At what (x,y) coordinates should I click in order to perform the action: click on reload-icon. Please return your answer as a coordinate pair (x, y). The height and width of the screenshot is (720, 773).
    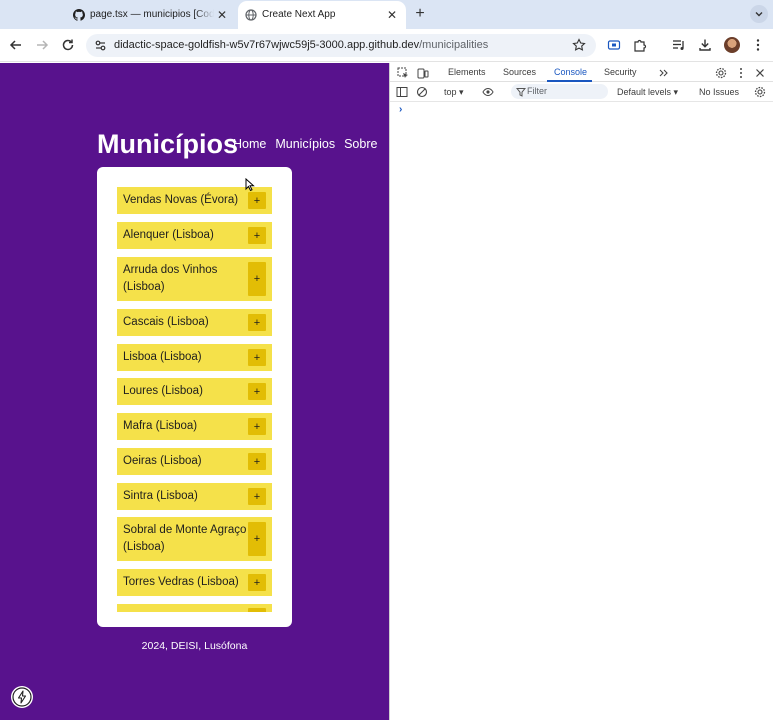
    Looking at the image, I should click on (68, 45).